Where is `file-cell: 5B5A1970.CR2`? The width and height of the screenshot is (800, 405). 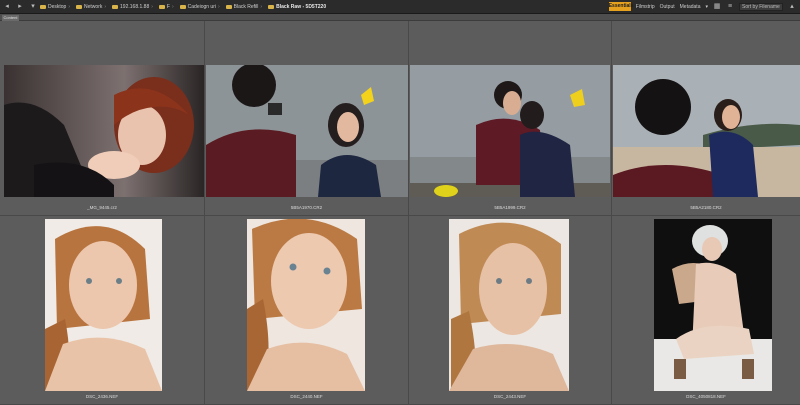 file-cell: 5B5A1970.CR2 is located at coordinates (307, 118).